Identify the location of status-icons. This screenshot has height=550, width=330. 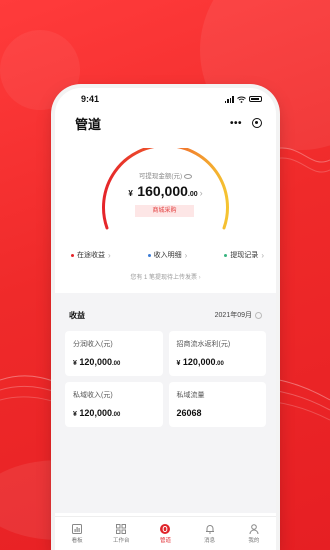
(243, 99).